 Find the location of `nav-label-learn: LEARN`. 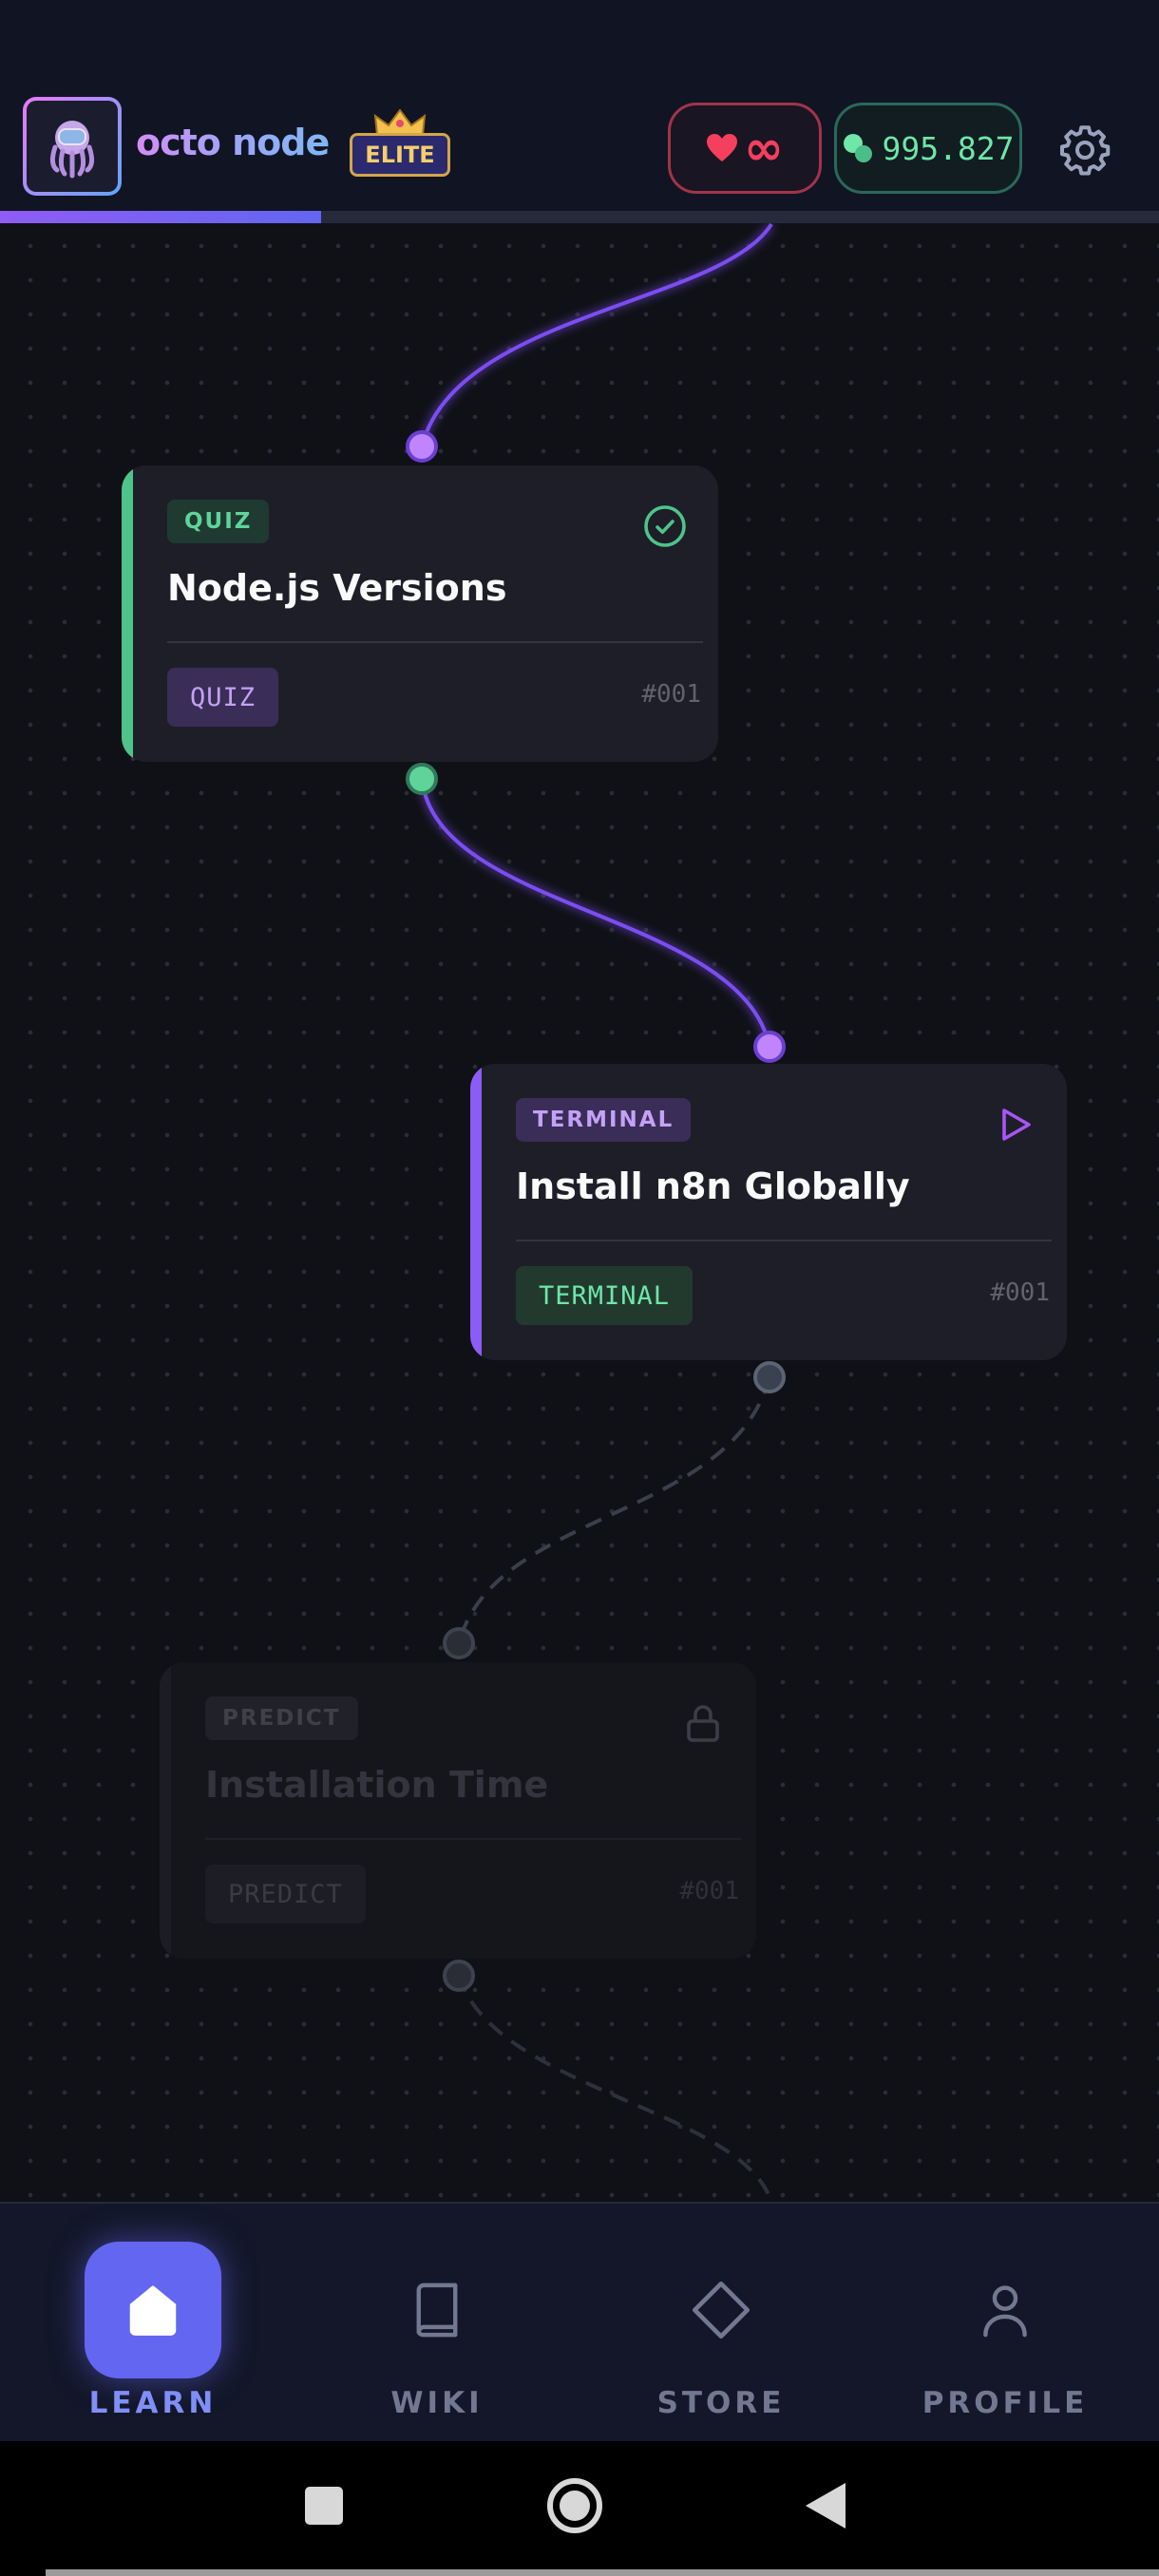

nav-label-learn: LEARN is located at coordinates (153, 2403).